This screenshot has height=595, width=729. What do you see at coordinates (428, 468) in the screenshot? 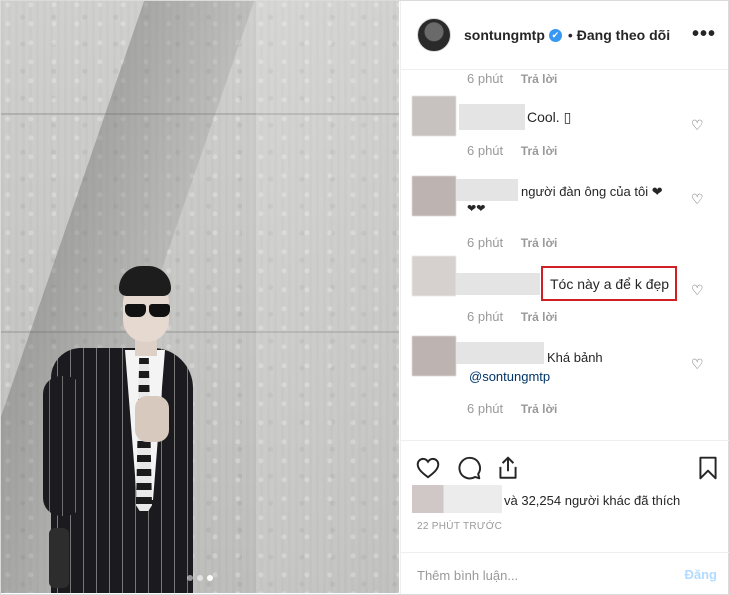
I see `like-heart-icon` at bounding box center [428, 468].